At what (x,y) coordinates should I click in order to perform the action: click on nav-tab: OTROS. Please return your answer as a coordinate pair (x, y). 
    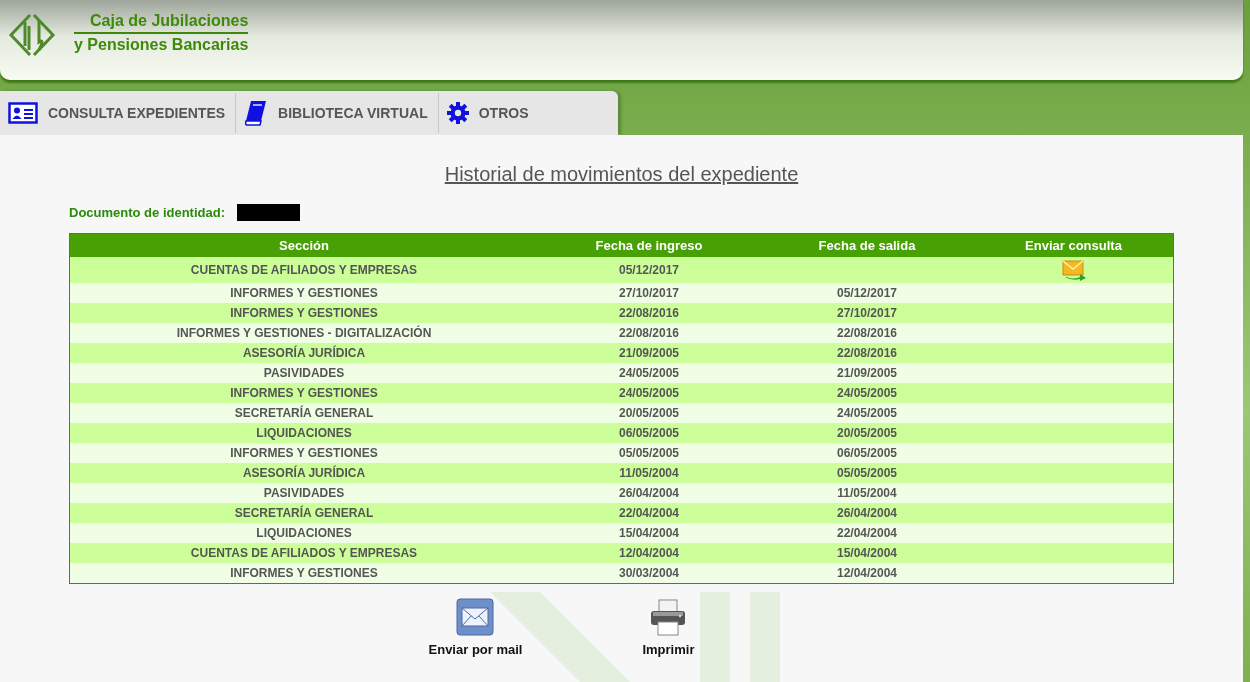
    Looking at the image, I should click on (488, 113).